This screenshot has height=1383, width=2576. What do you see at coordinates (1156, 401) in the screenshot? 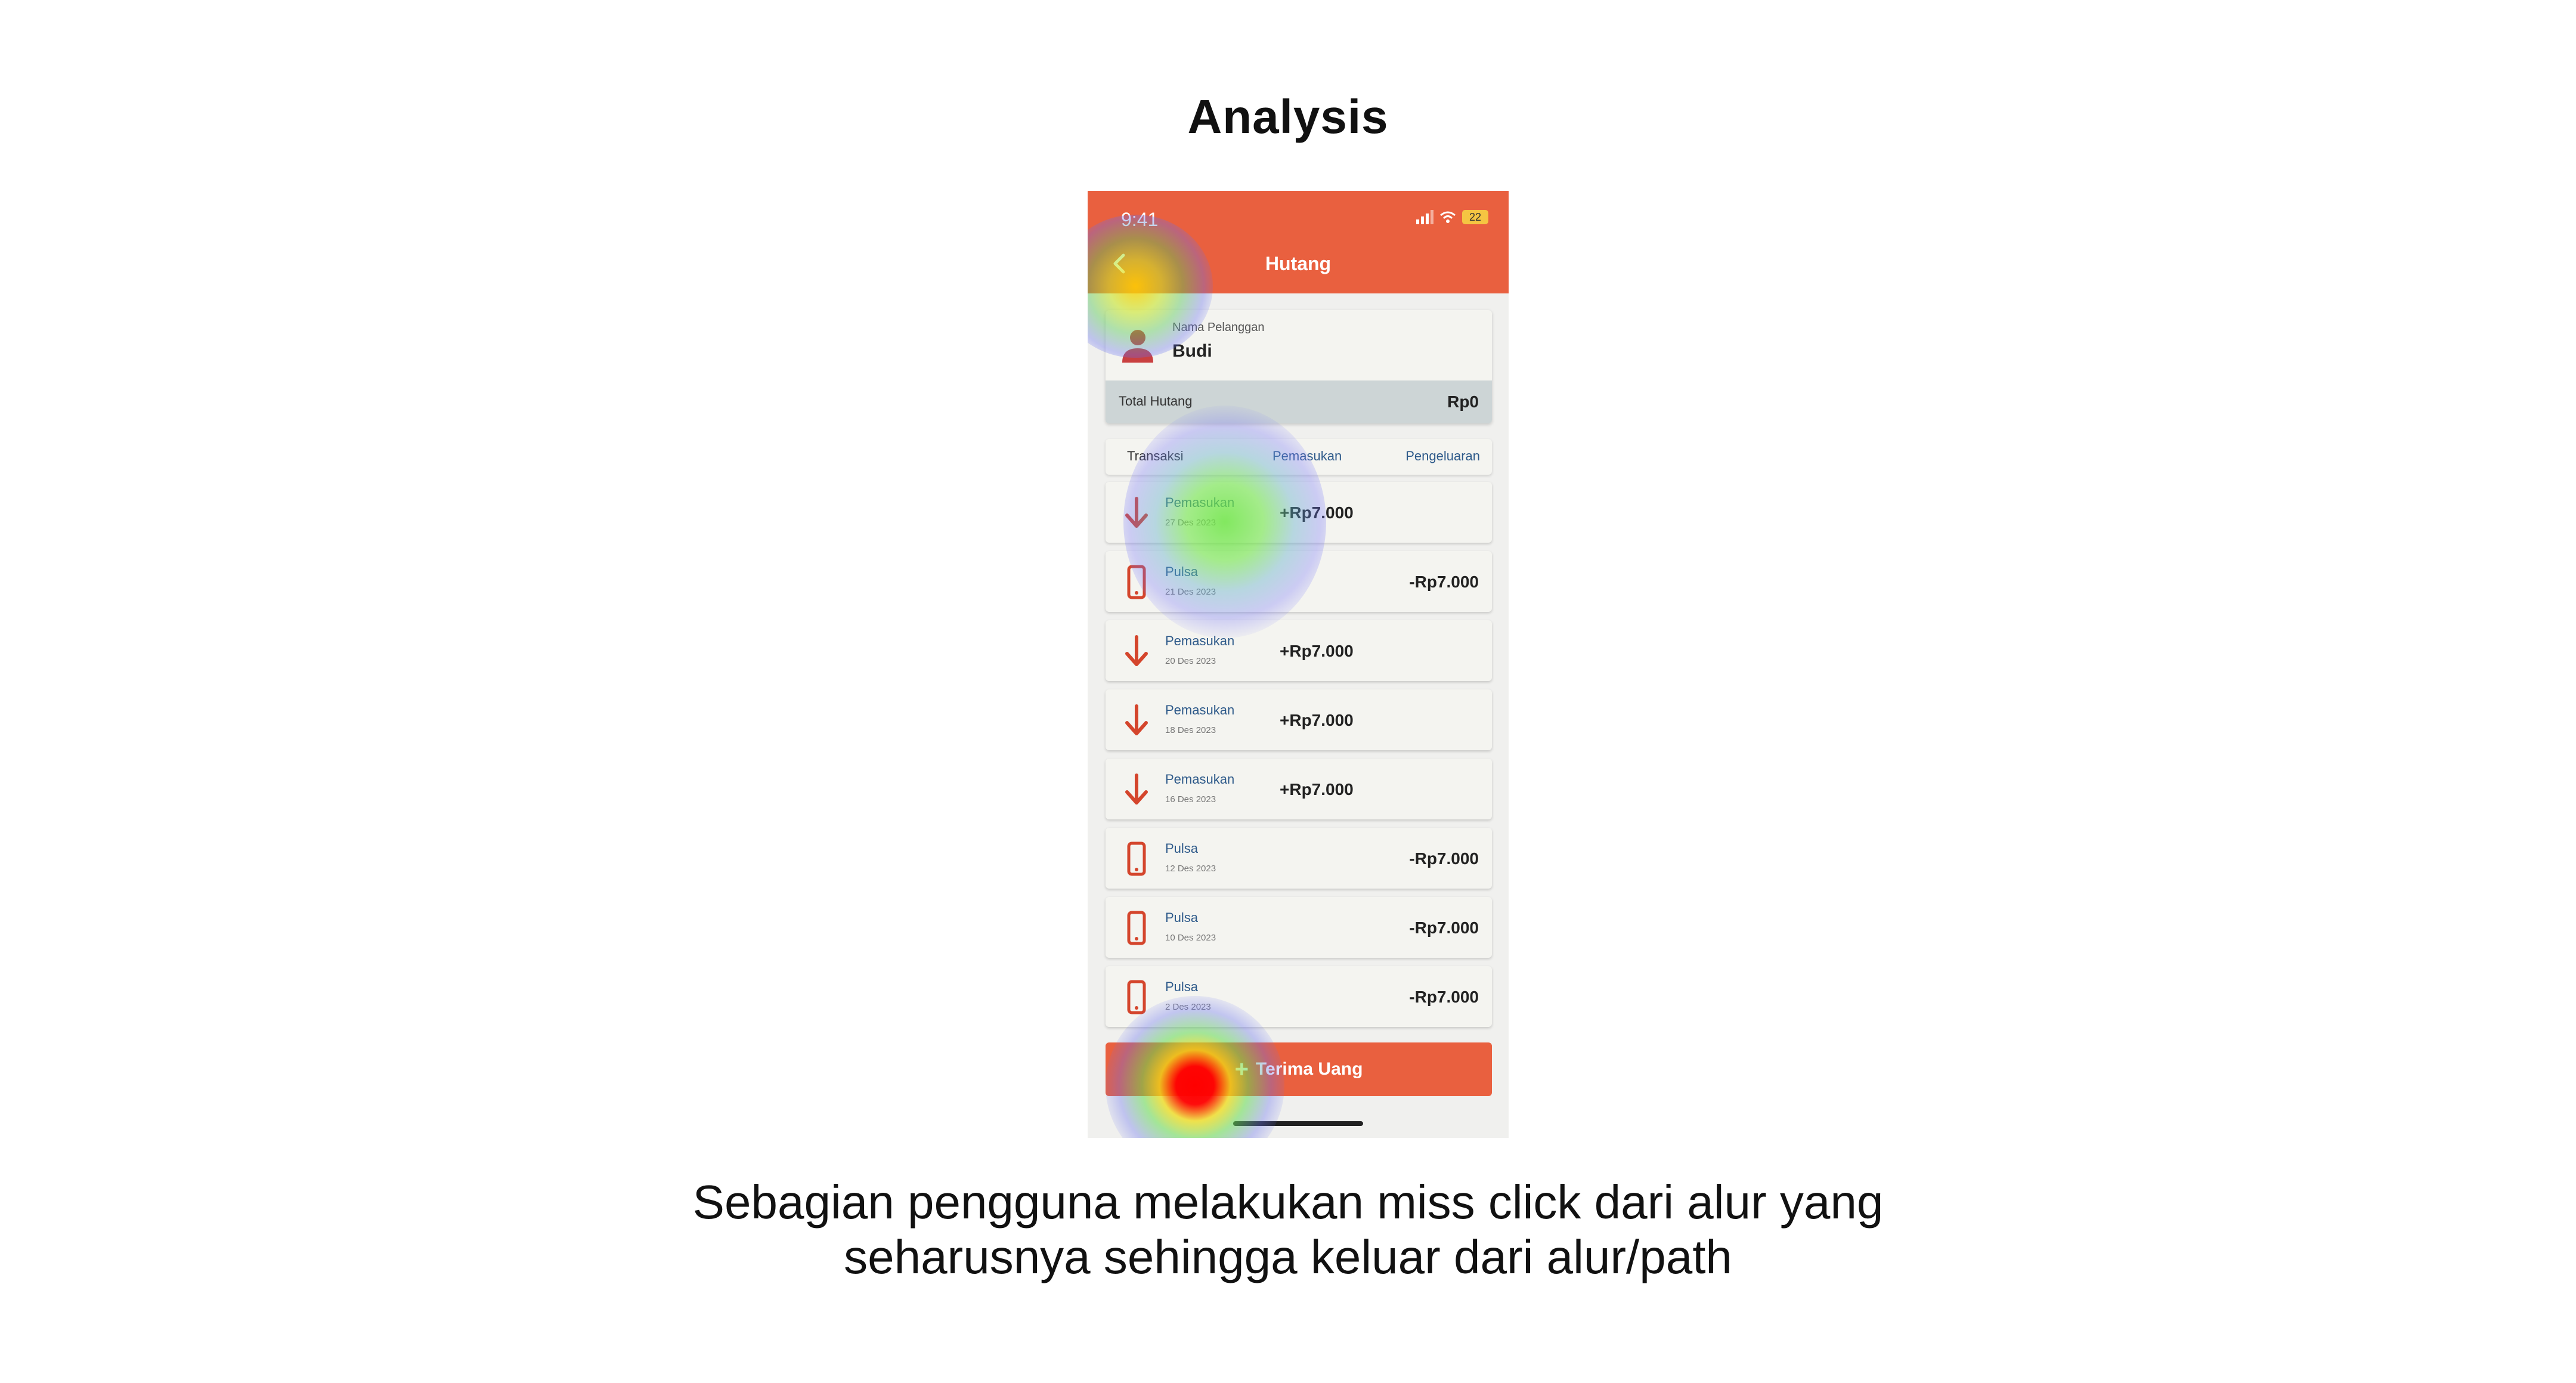
I see `total-debt-label: Total Hutang` at bounding box center [1156, 401].